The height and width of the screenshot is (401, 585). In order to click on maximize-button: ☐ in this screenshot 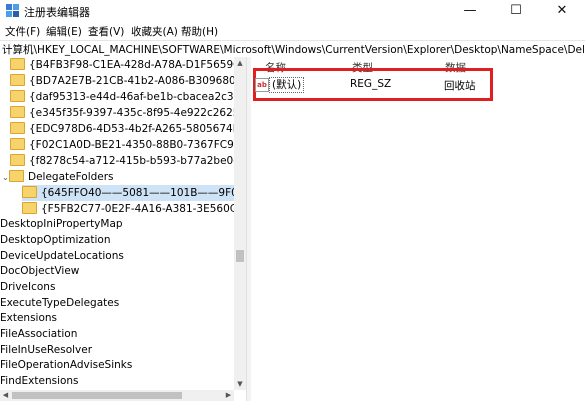, I will do `click(516, 11)`.